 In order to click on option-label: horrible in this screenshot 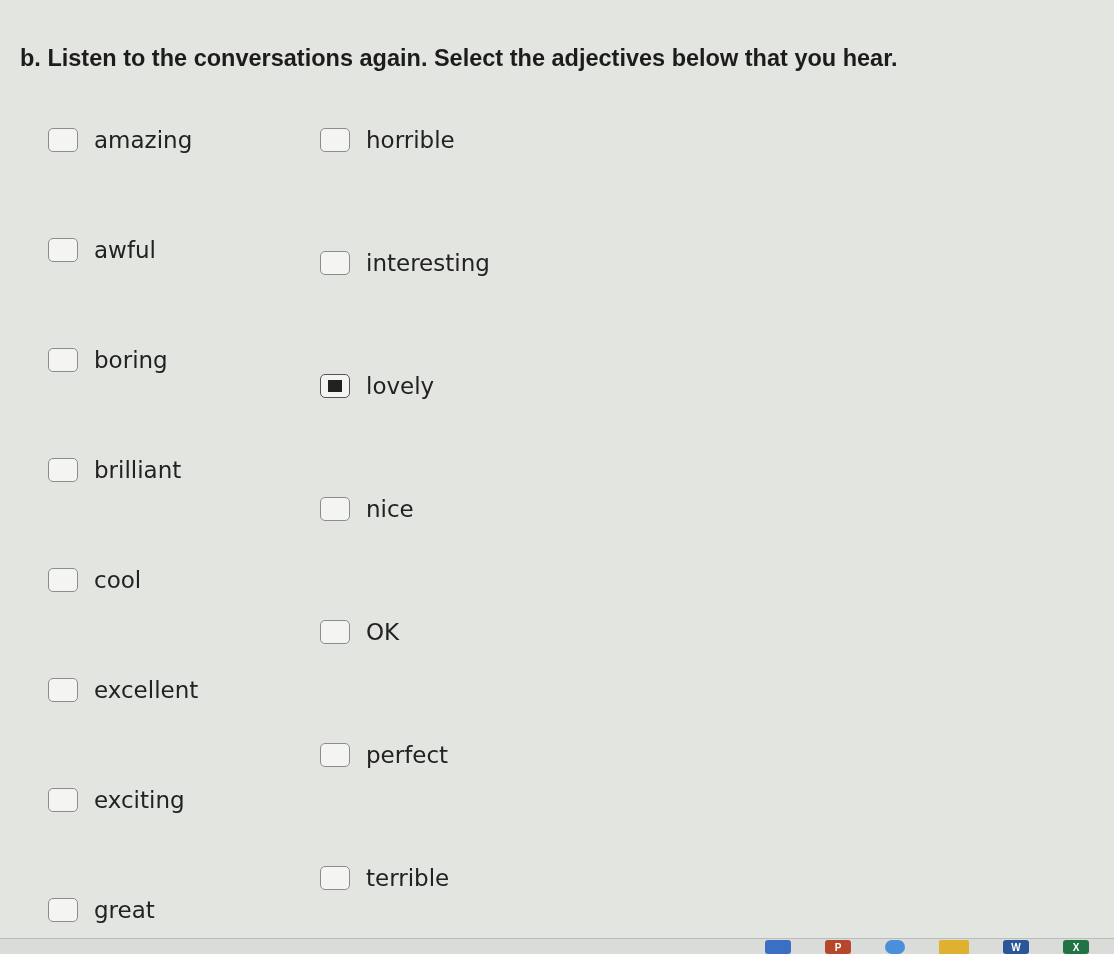, I will do `click(410, 140)`.